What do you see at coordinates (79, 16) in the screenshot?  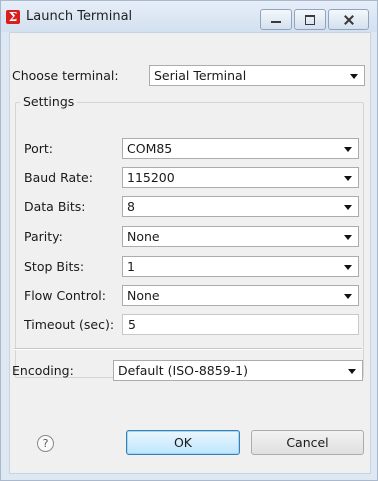 I see `window-title: Launch Terminal` at bounding box center [79, 16].